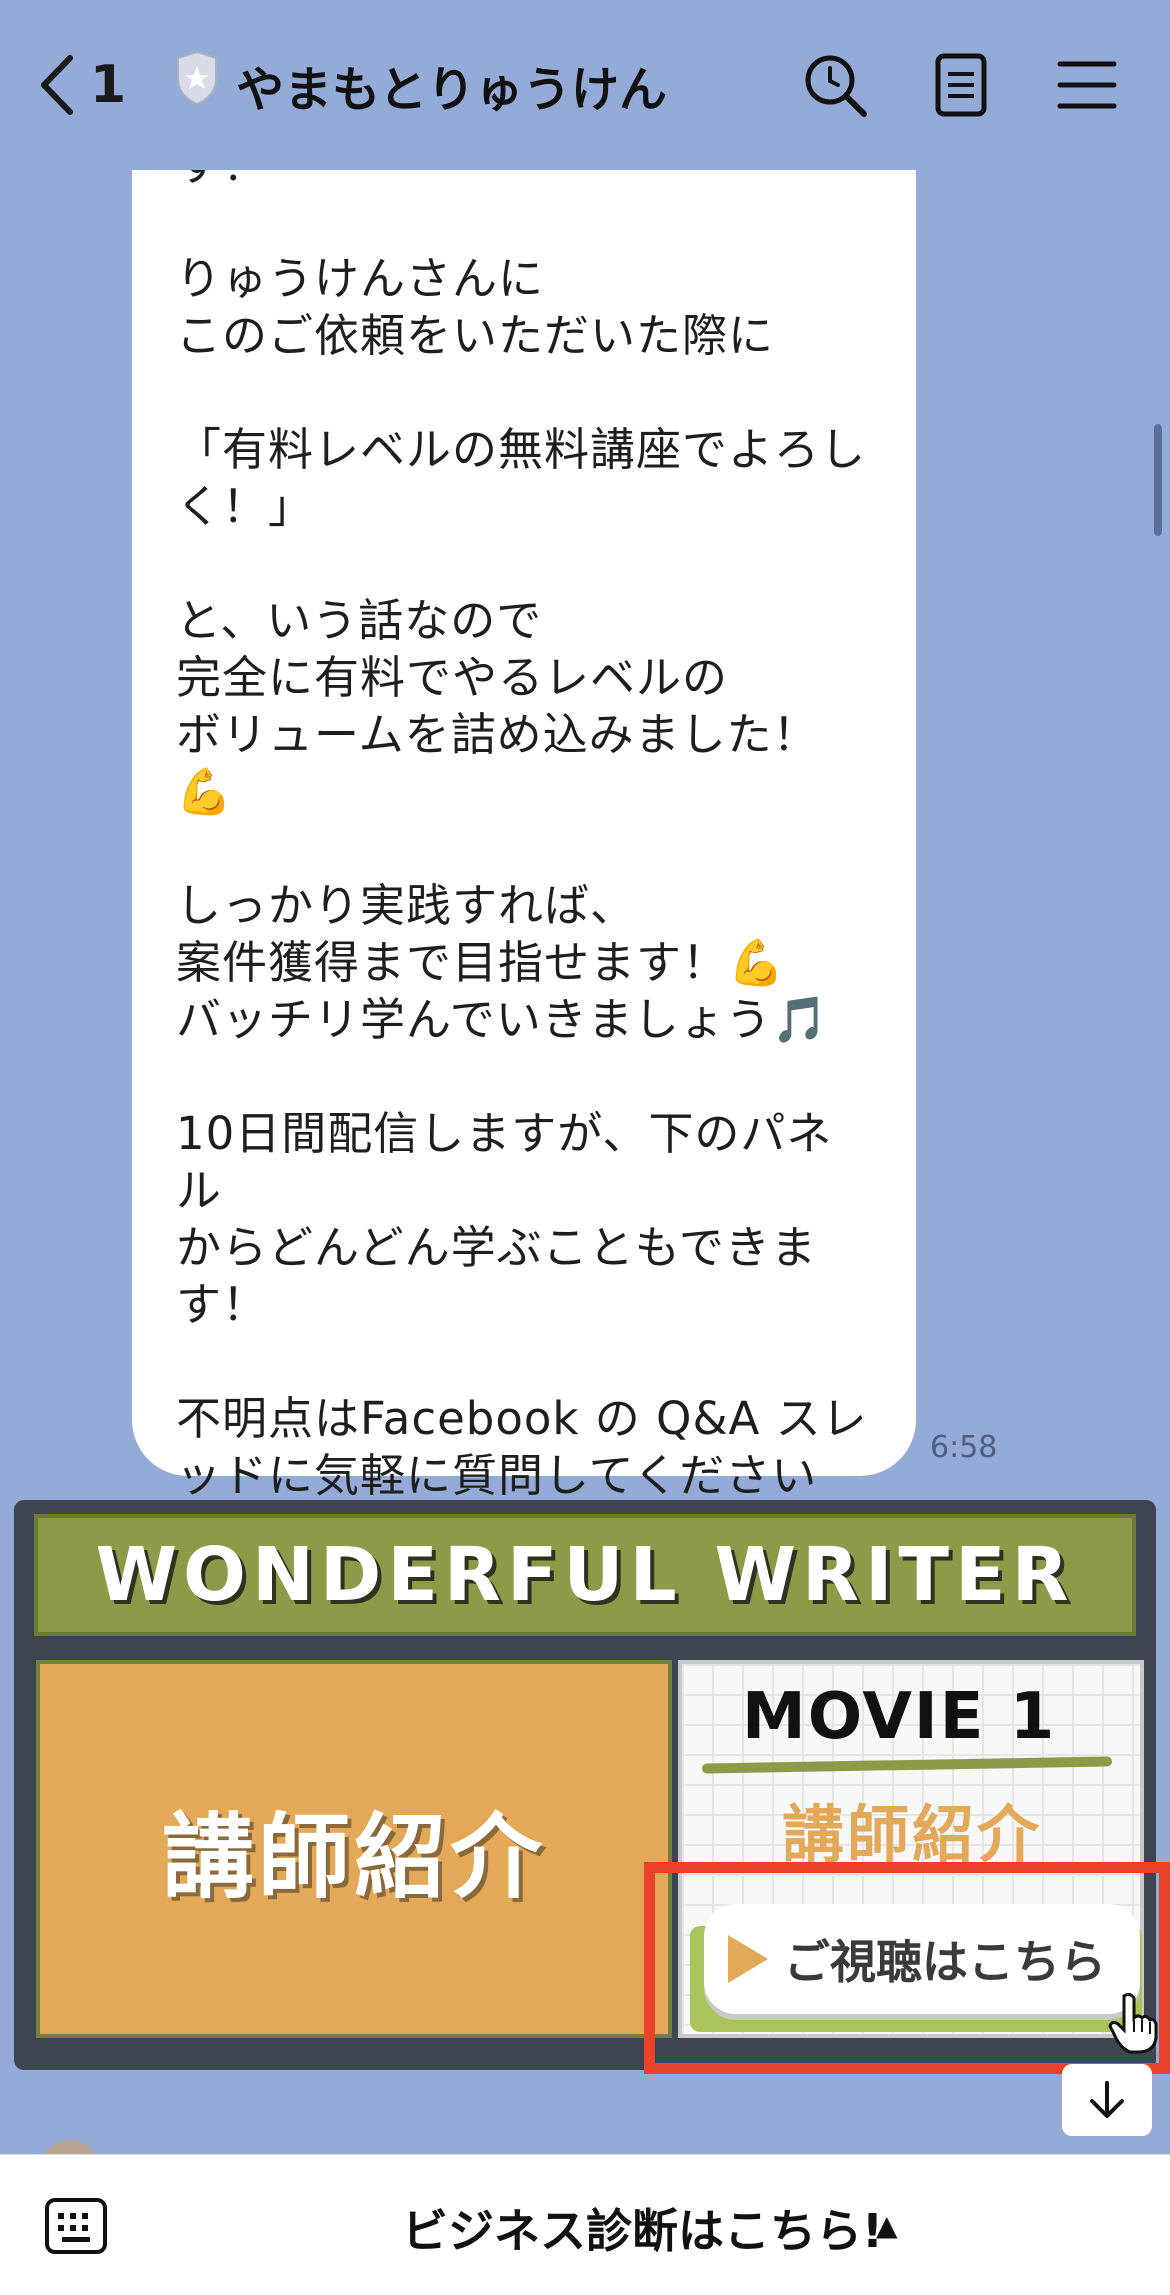 The image size is (1170, 2295). What do you see at coordinates (81, 85) in the screenshot?
I see `back-button: 1` at bounding box center [81, 85].